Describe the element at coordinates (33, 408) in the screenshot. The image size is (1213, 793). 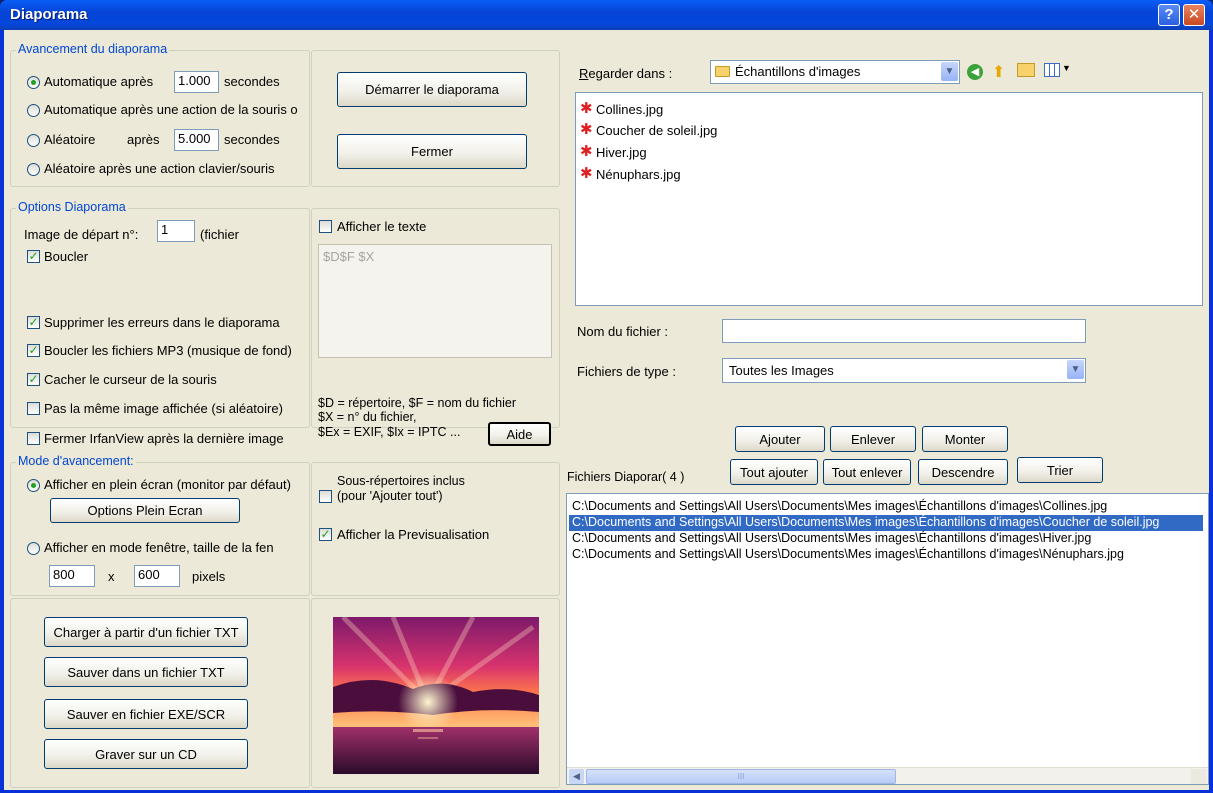
I see `no-same-image-checkbox` at that location.